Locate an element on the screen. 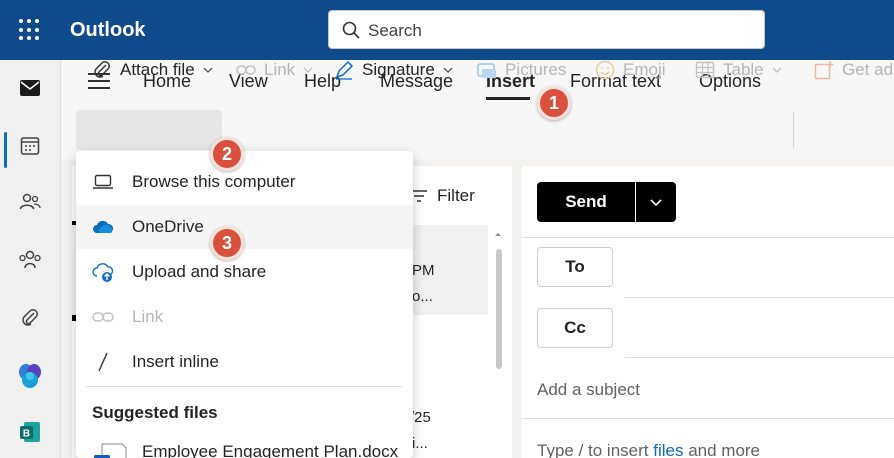 The image size is (894, 458). message-body-input: Type / to insert files and more is located at coordinates (648, 449).